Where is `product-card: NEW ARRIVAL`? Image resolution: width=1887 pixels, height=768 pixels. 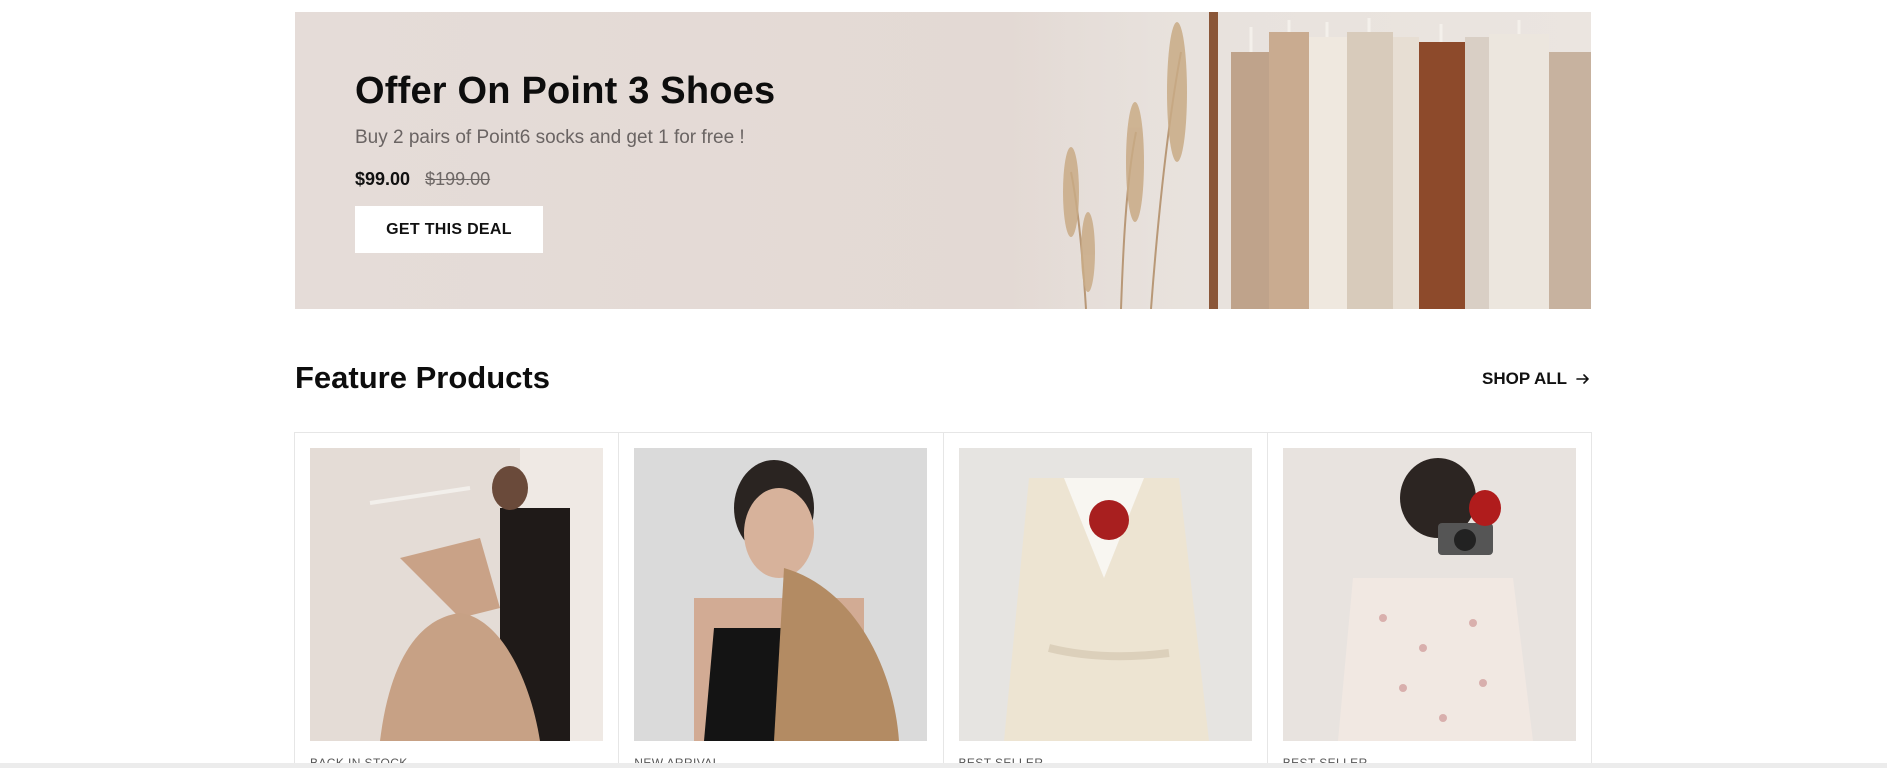
product-card: NEW ARRIVAL is located at coordinates (781, 600).